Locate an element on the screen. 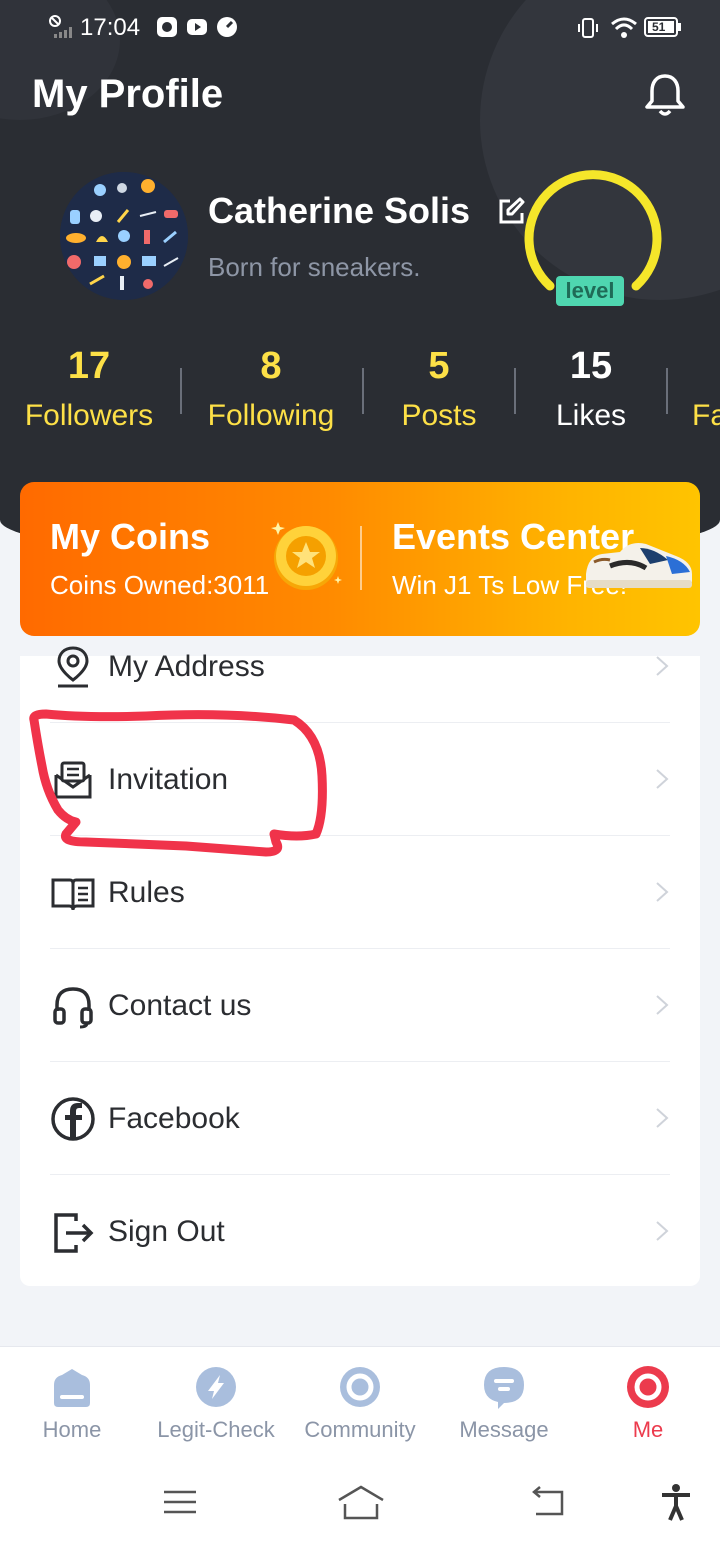 The height and width of the screenshot is (1544, 720). sign-out-icon is located at coordinates (74, 1233).